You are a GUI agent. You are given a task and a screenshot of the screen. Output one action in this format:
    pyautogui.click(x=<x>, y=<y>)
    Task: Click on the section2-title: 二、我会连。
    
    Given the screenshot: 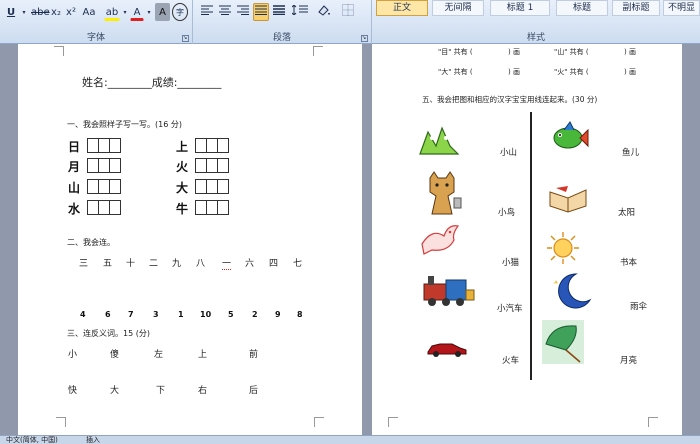 What is the action you would take?
    pyautogui.click(x=91, y=242)
    